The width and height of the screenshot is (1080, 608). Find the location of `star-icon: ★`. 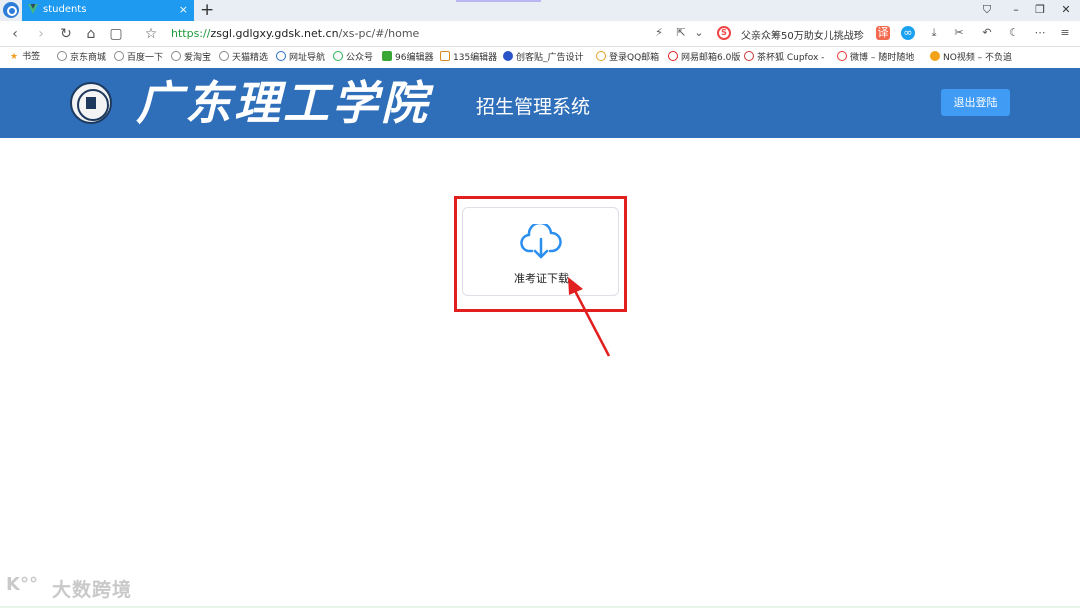

star-icon: ★ is located at coordinates (14, 57).